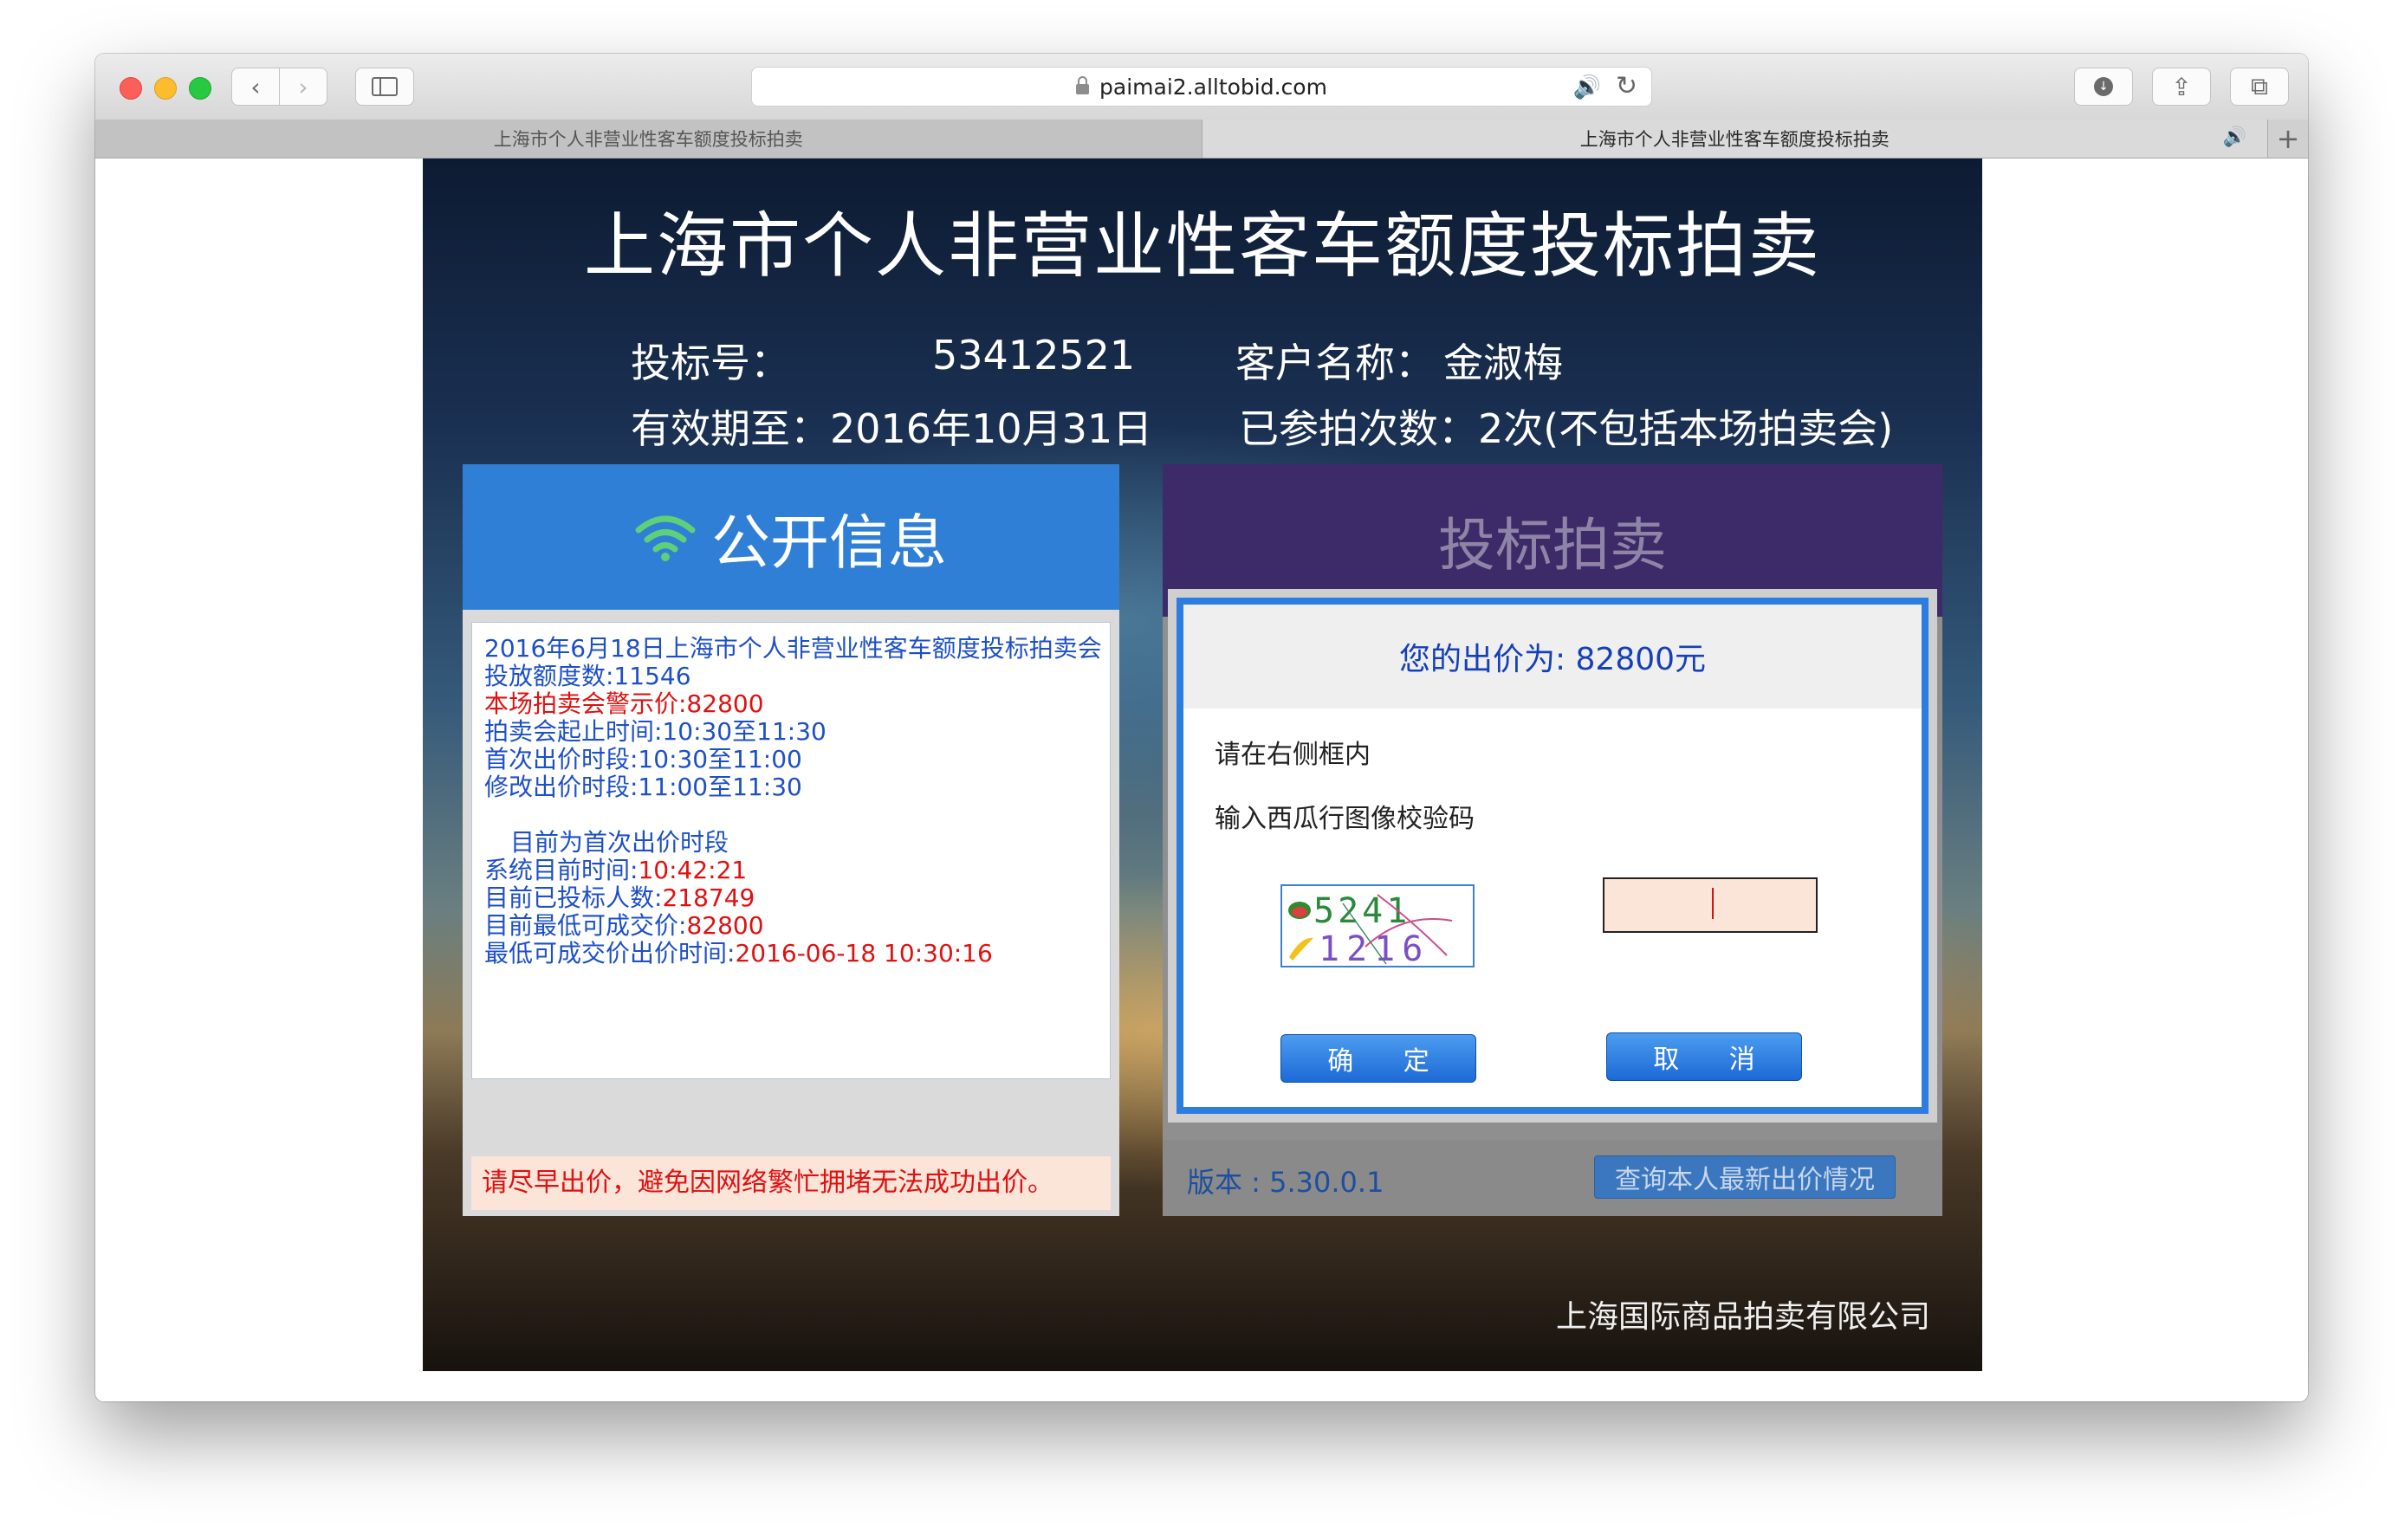  Describe the element at coordinates (1345, 819) in the screenshot. I see `captcha-prompt-line2: 输入西瓜行图像校验码` at that location.